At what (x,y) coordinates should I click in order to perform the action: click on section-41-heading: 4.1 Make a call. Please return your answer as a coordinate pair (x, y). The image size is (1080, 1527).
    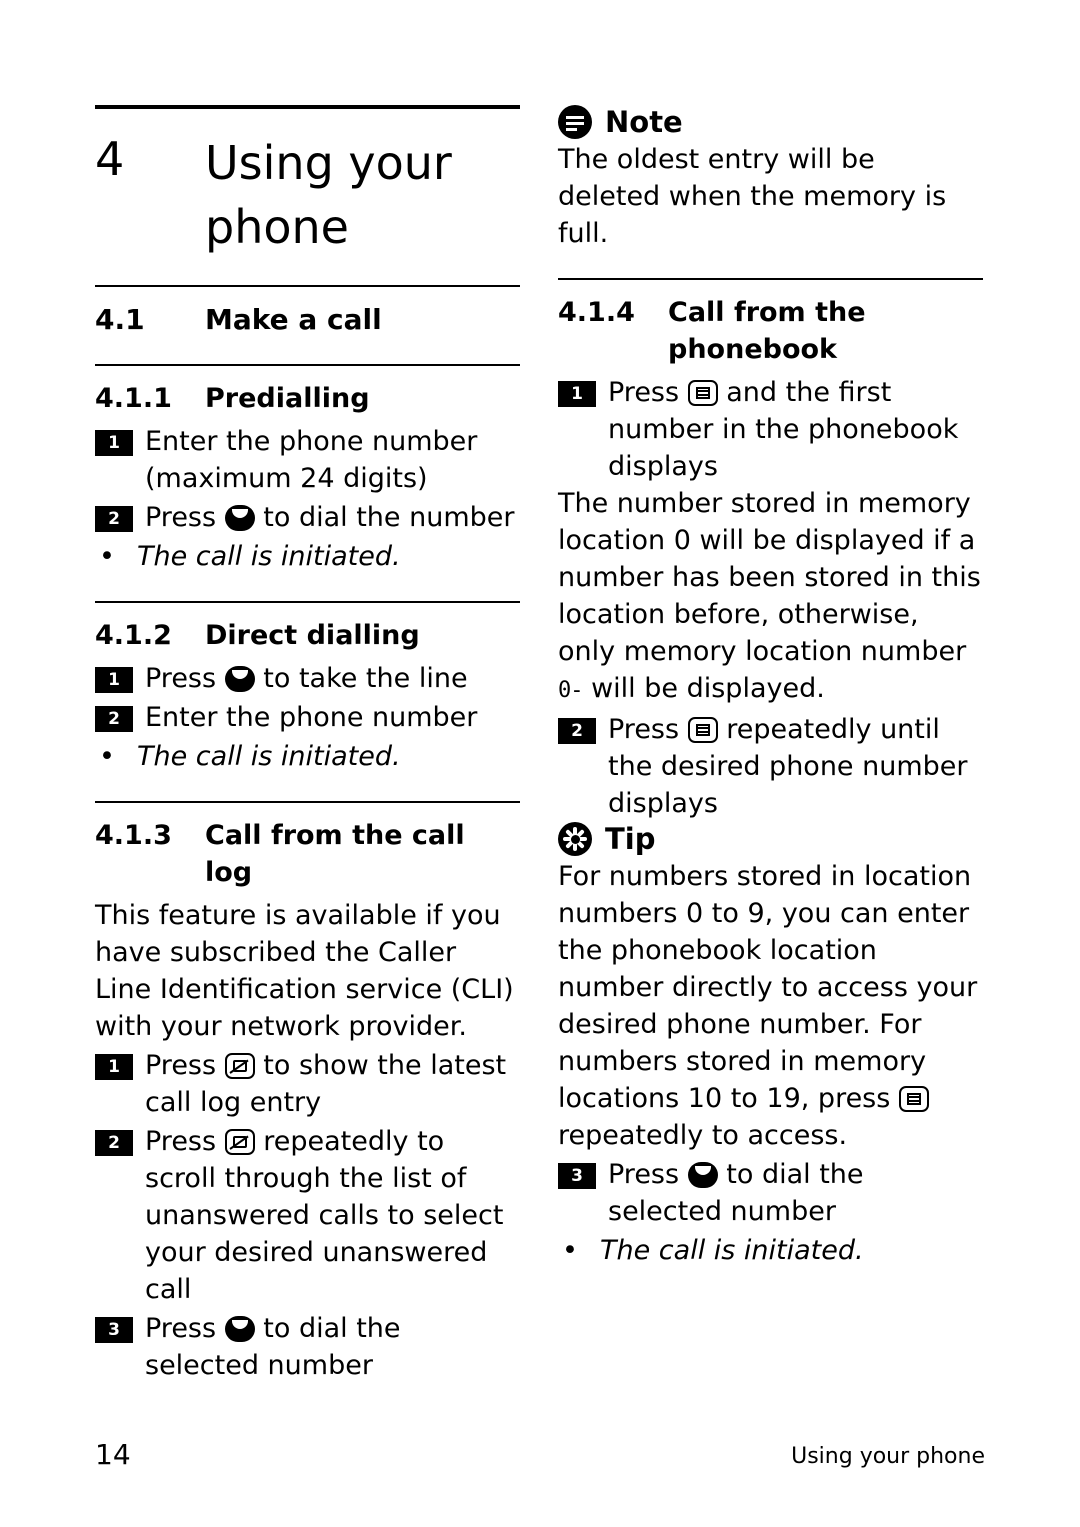
    Looking at the image, I should click on (307, 319).